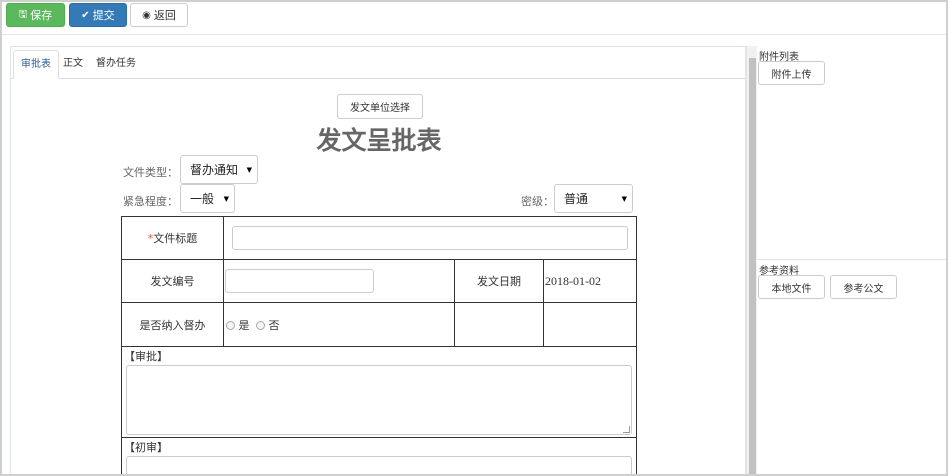 Image resolution: width=948 pixels, height=476 pixels. Describe the element at coordinates (379, 465) in the screenshot. I see `initial-review-textarea` at that location.